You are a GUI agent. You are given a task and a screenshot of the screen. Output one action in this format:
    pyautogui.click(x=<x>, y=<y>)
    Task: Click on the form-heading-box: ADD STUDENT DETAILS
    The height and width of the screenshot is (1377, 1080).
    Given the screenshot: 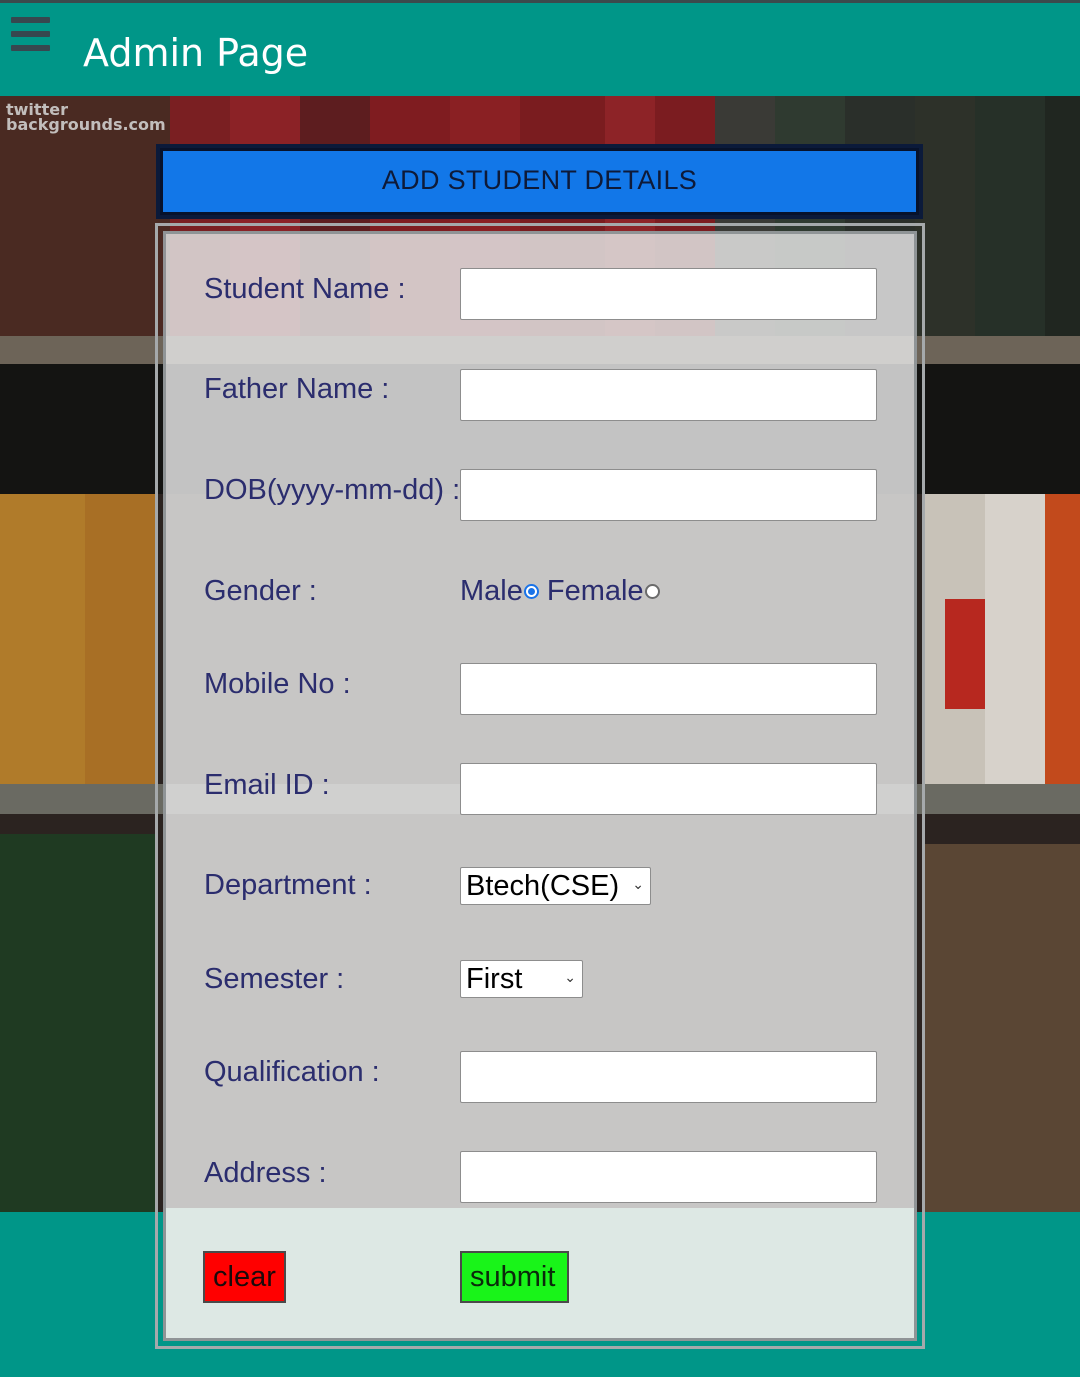 What is the action you would take?
    pyautogui.click(x=539, y=181)
    